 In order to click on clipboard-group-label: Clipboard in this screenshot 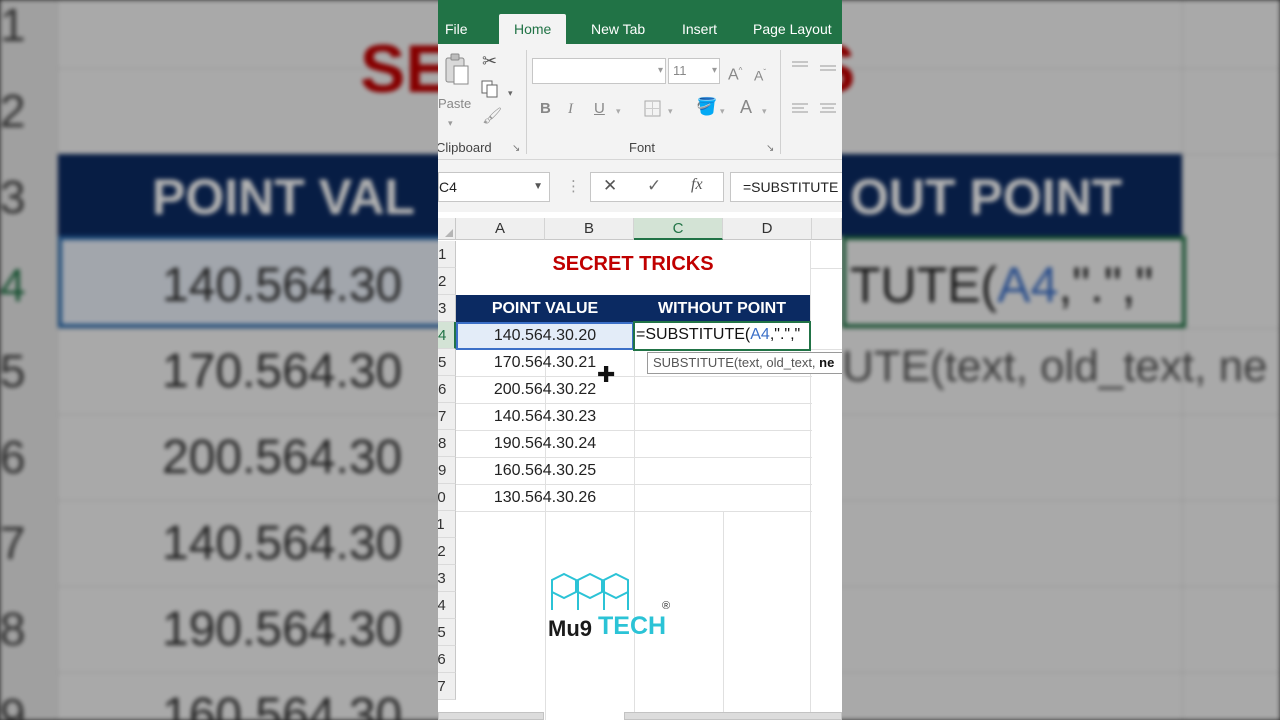, I will do `click(465, 147)`.